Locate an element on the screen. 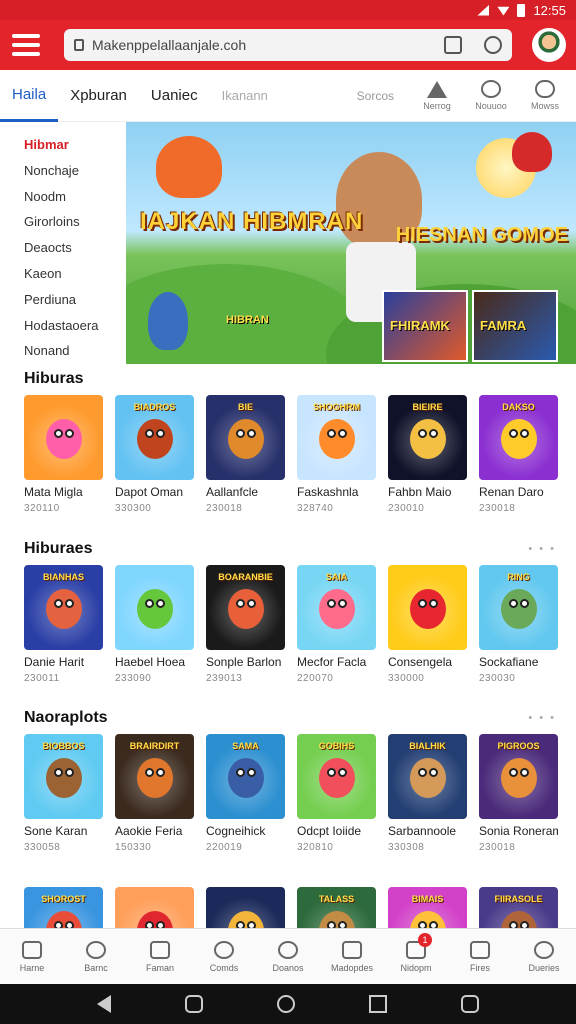 This screenshot has width=576, height=1024. recents-icon is located at coordinates (194, 1004).